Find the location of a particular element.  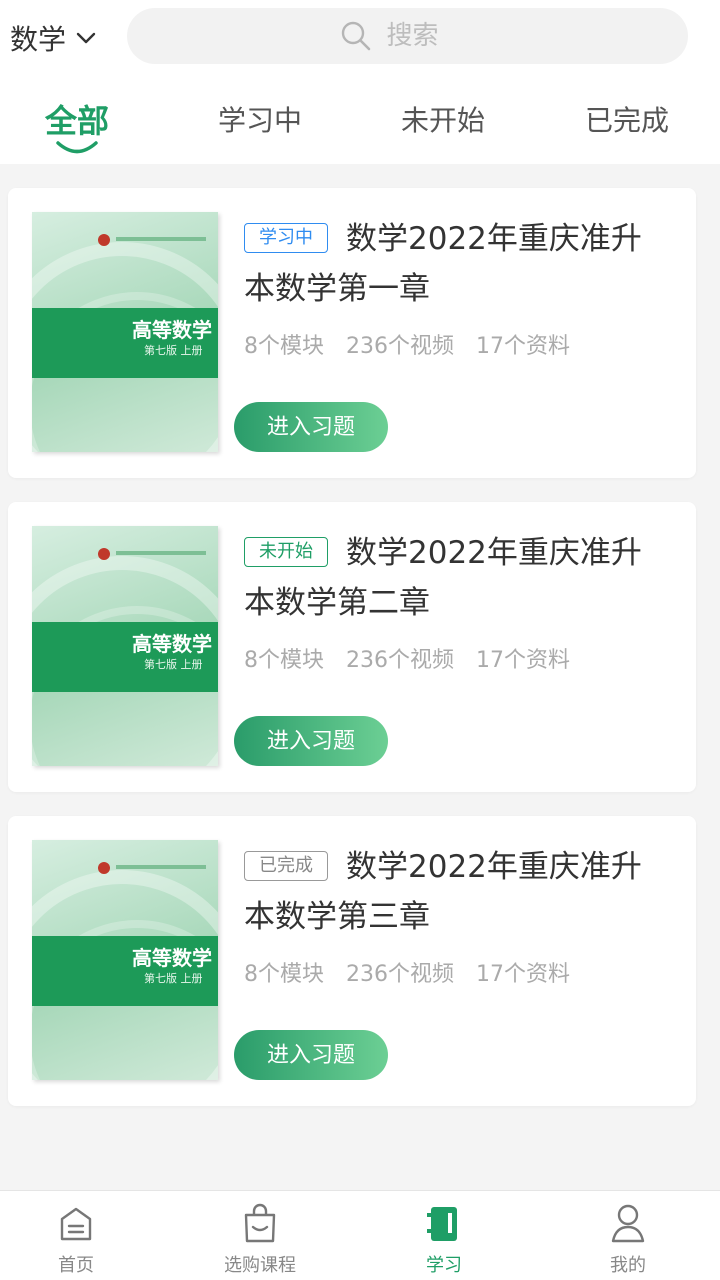

user-icon is located at coordinates (628, 1223).